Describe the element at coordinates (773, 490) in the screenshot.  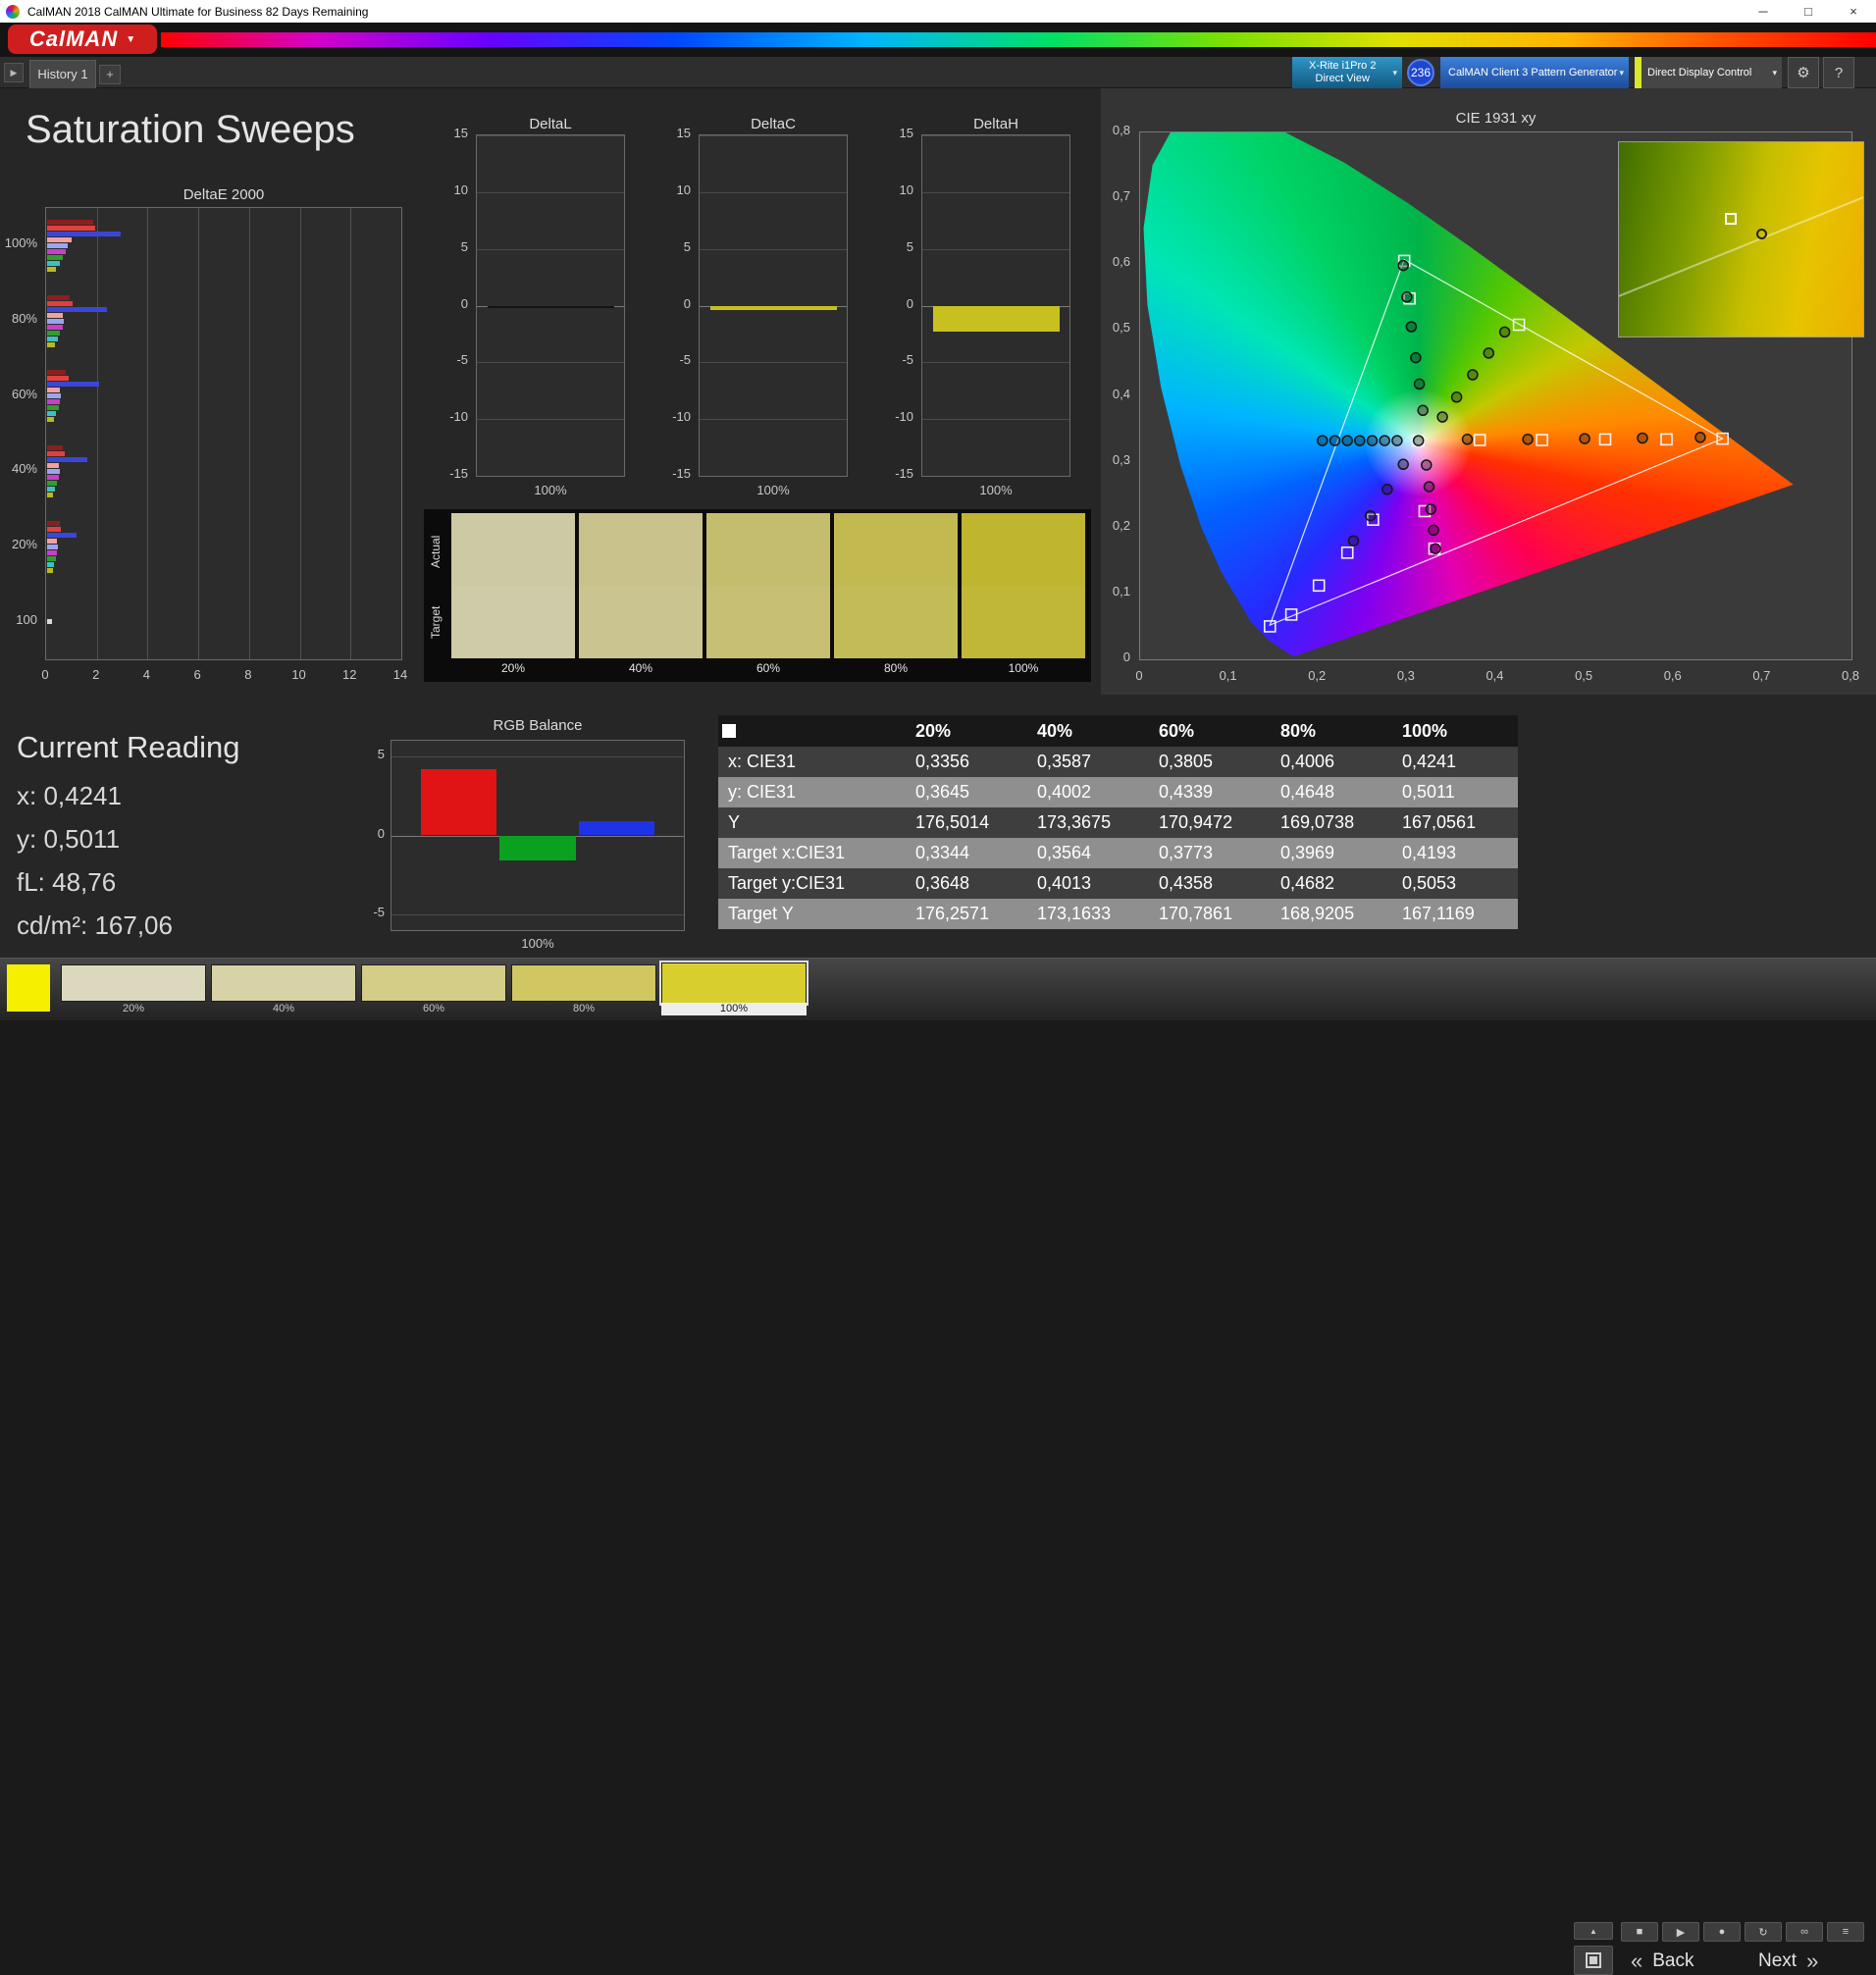
I see `deltac-x-axis-label: 100%` at that location.